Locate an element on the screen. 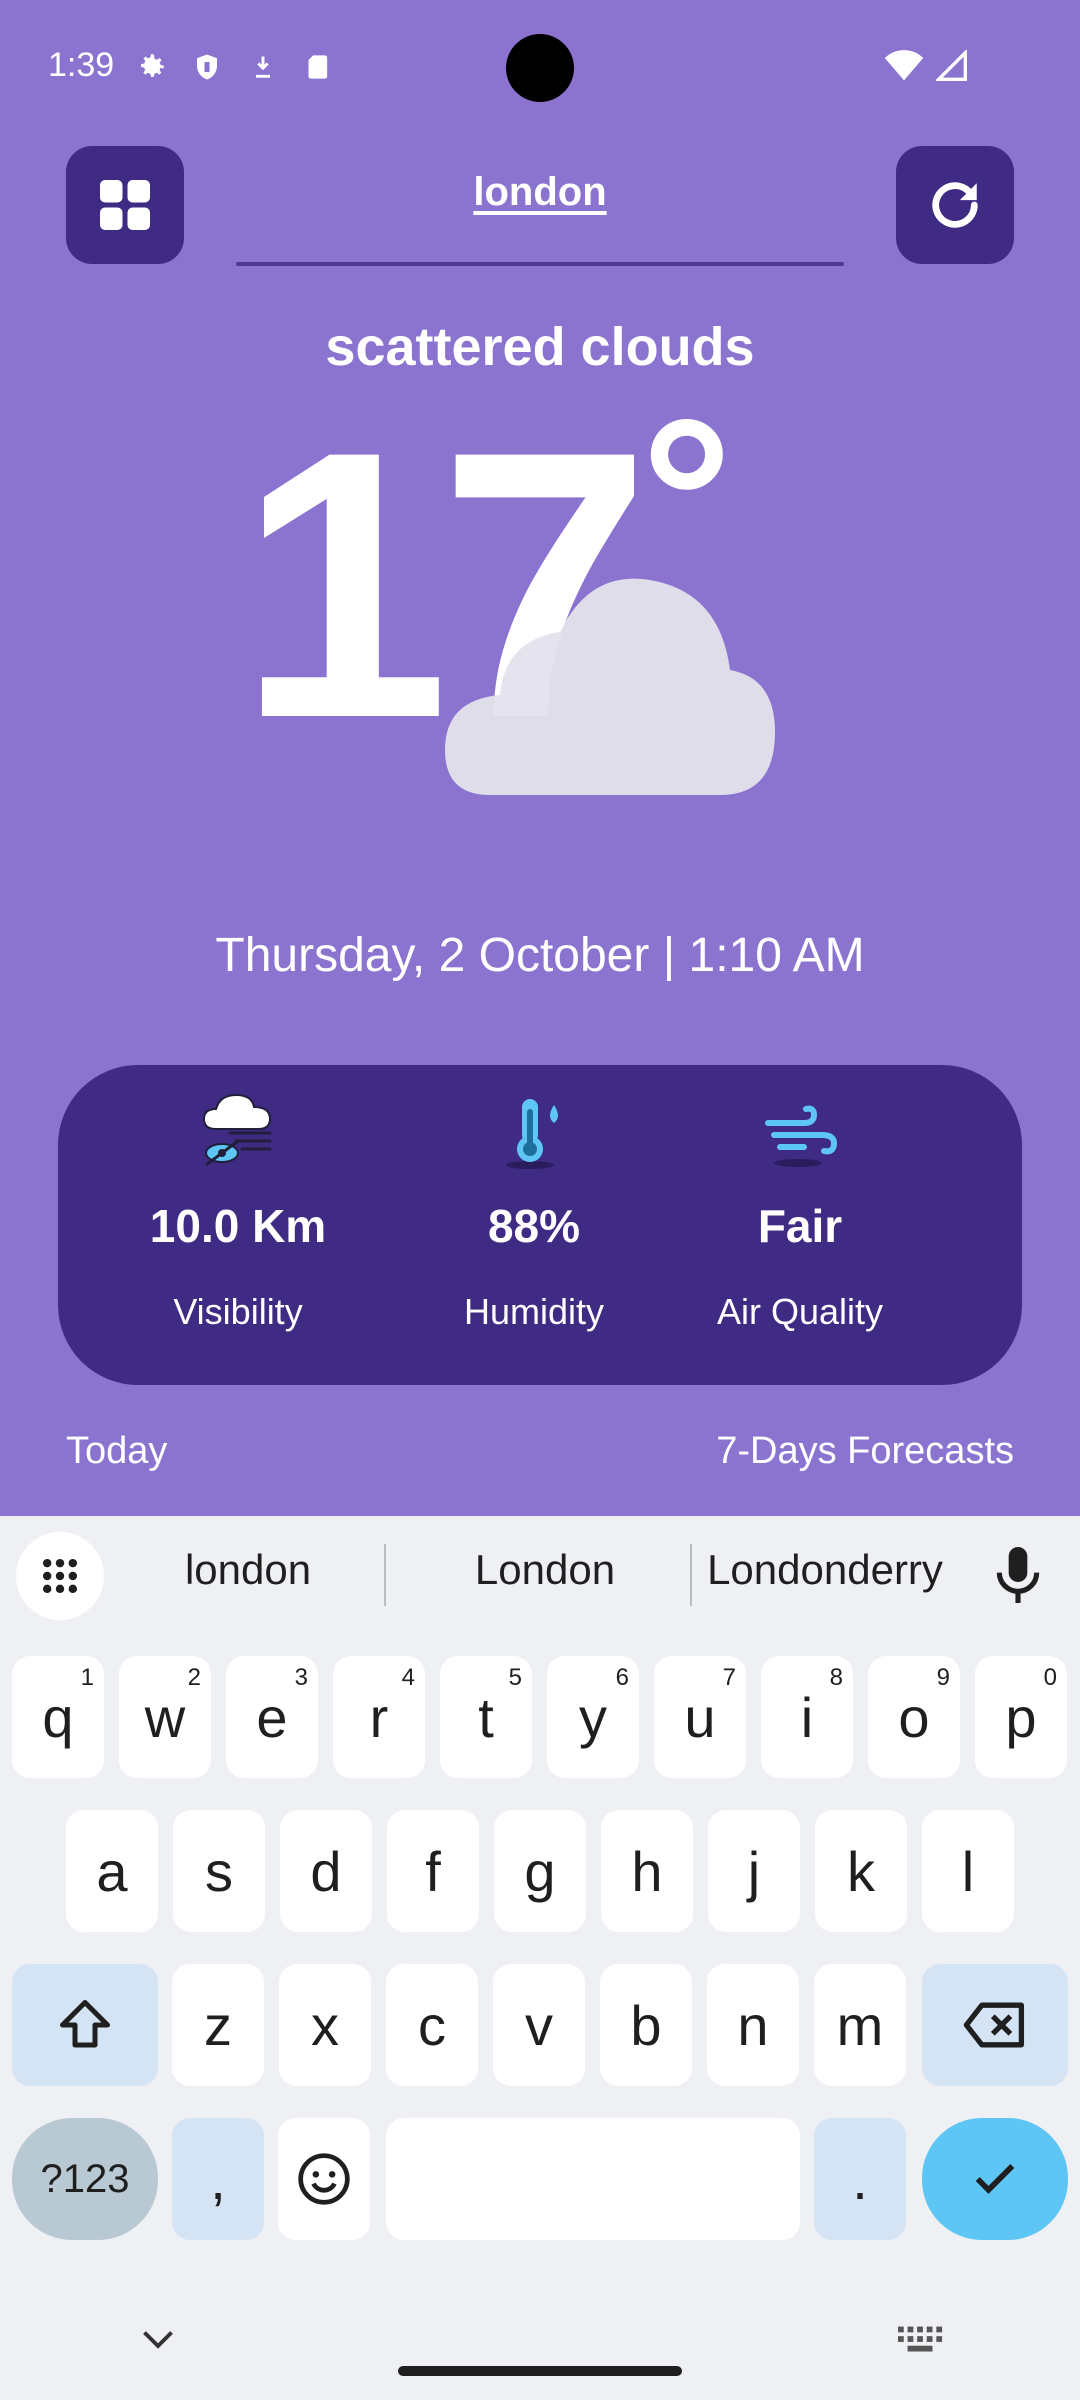  backspace-icon is located at coordinates (994, 2025).